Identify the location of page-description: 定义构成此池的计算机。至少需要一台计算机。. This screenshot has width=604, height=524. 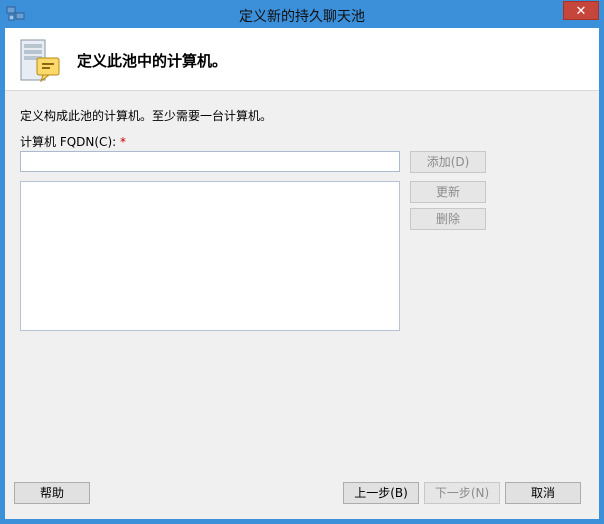
(146, 116).